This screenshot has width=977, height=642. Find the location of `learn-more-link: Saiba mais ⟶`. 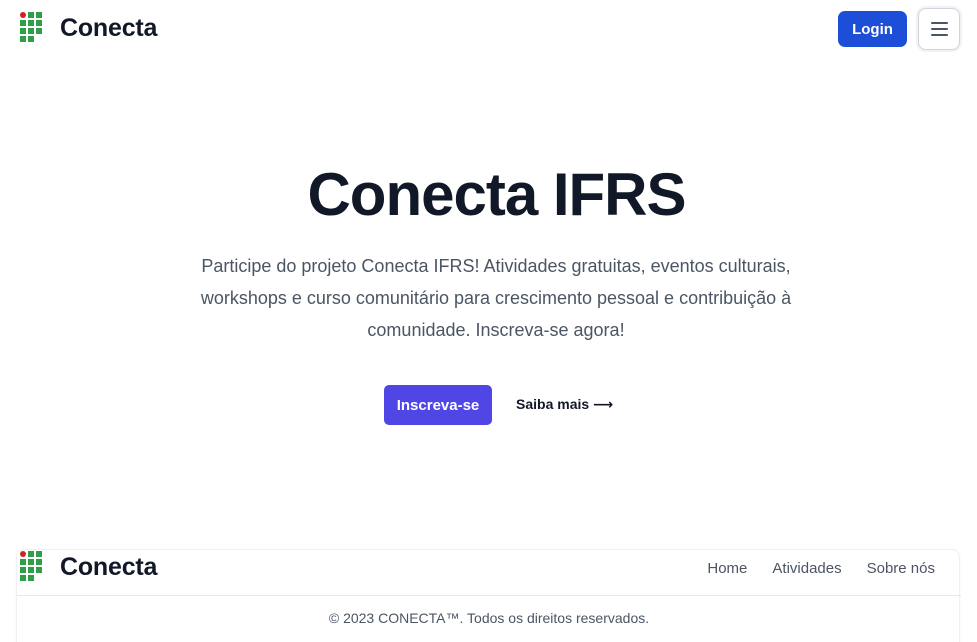

learn-more-link: Saiba mais ⟶ is located at coordinates (564, 404).